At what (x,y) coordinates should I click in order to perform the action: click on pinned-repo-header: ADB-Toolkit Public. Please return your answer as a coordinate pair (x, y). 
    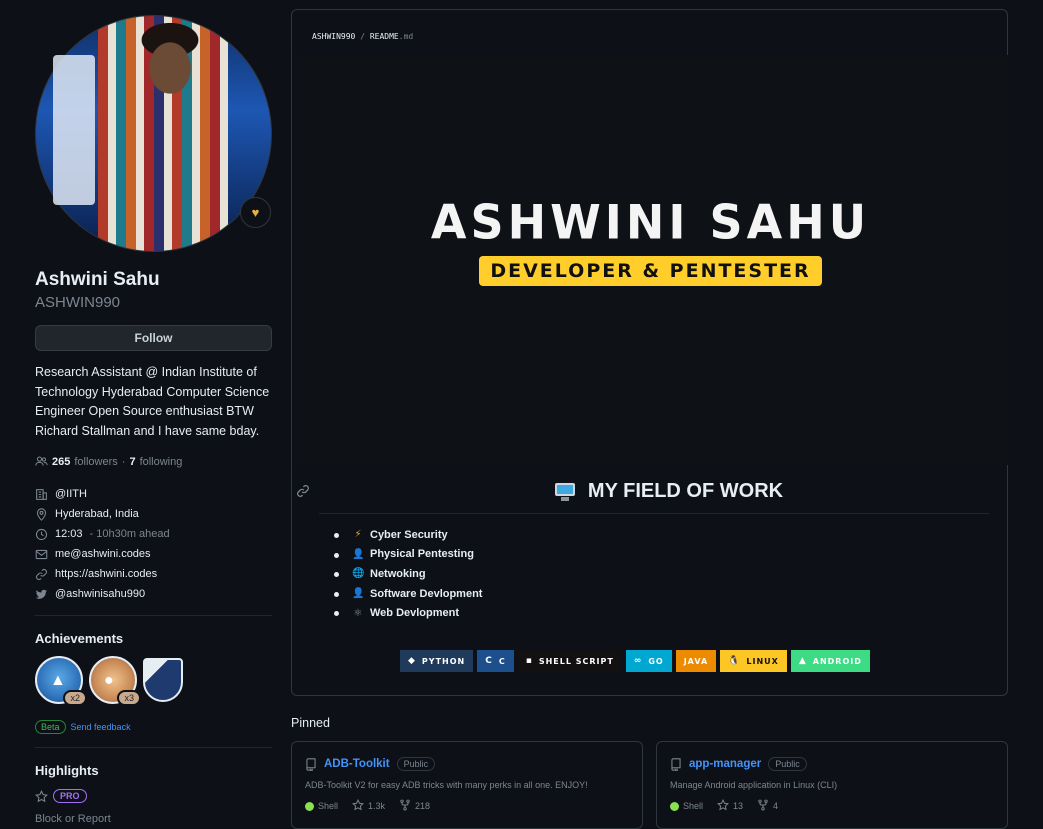
    Looking at the image, I should click on (467, 764).